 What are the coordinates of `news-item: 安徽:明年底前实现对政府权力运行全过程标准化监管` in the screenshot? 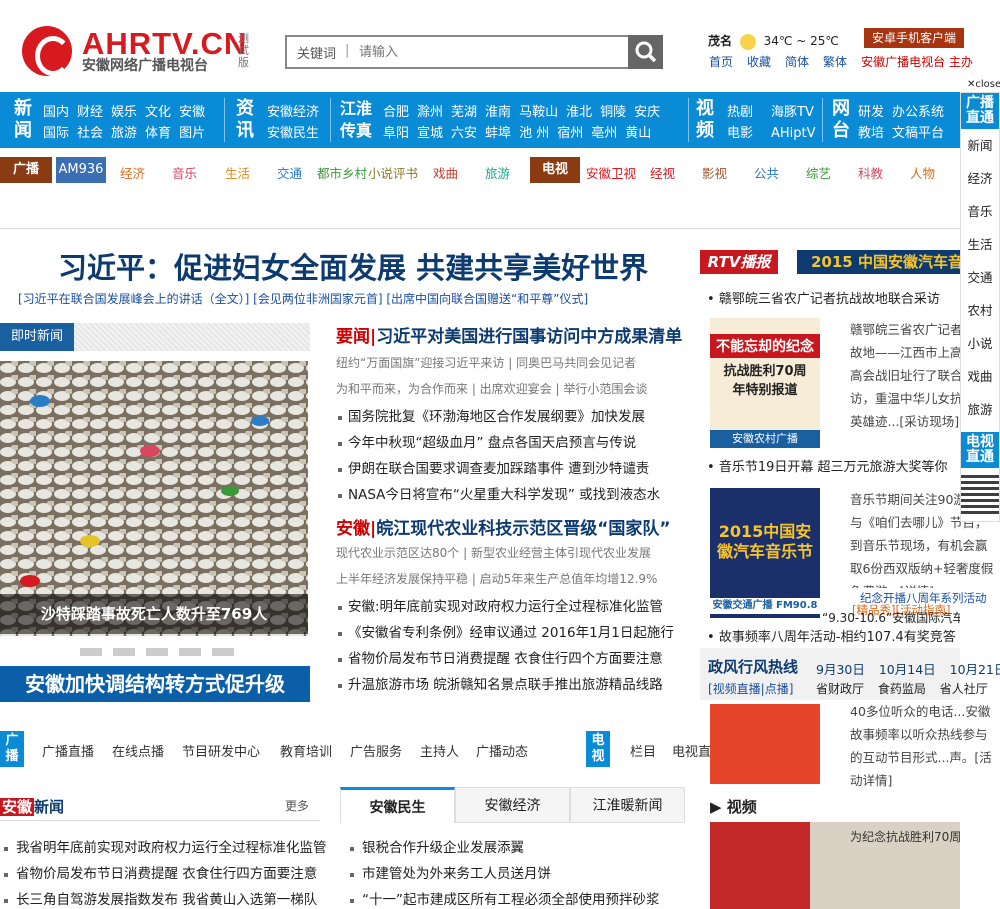 It's located at (511, 607).